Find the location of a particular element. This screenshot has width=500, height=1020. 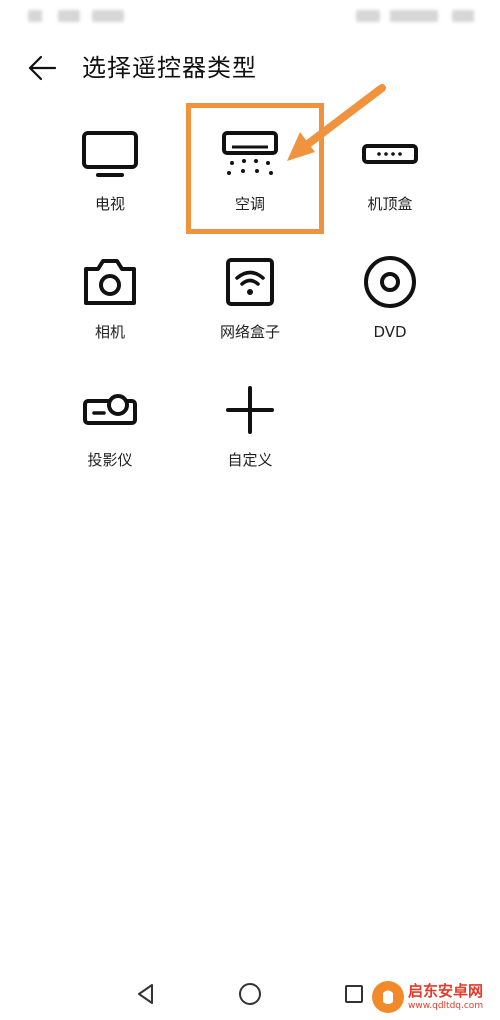

device-projector: 投影仪 is located at coordinates (110, 433).